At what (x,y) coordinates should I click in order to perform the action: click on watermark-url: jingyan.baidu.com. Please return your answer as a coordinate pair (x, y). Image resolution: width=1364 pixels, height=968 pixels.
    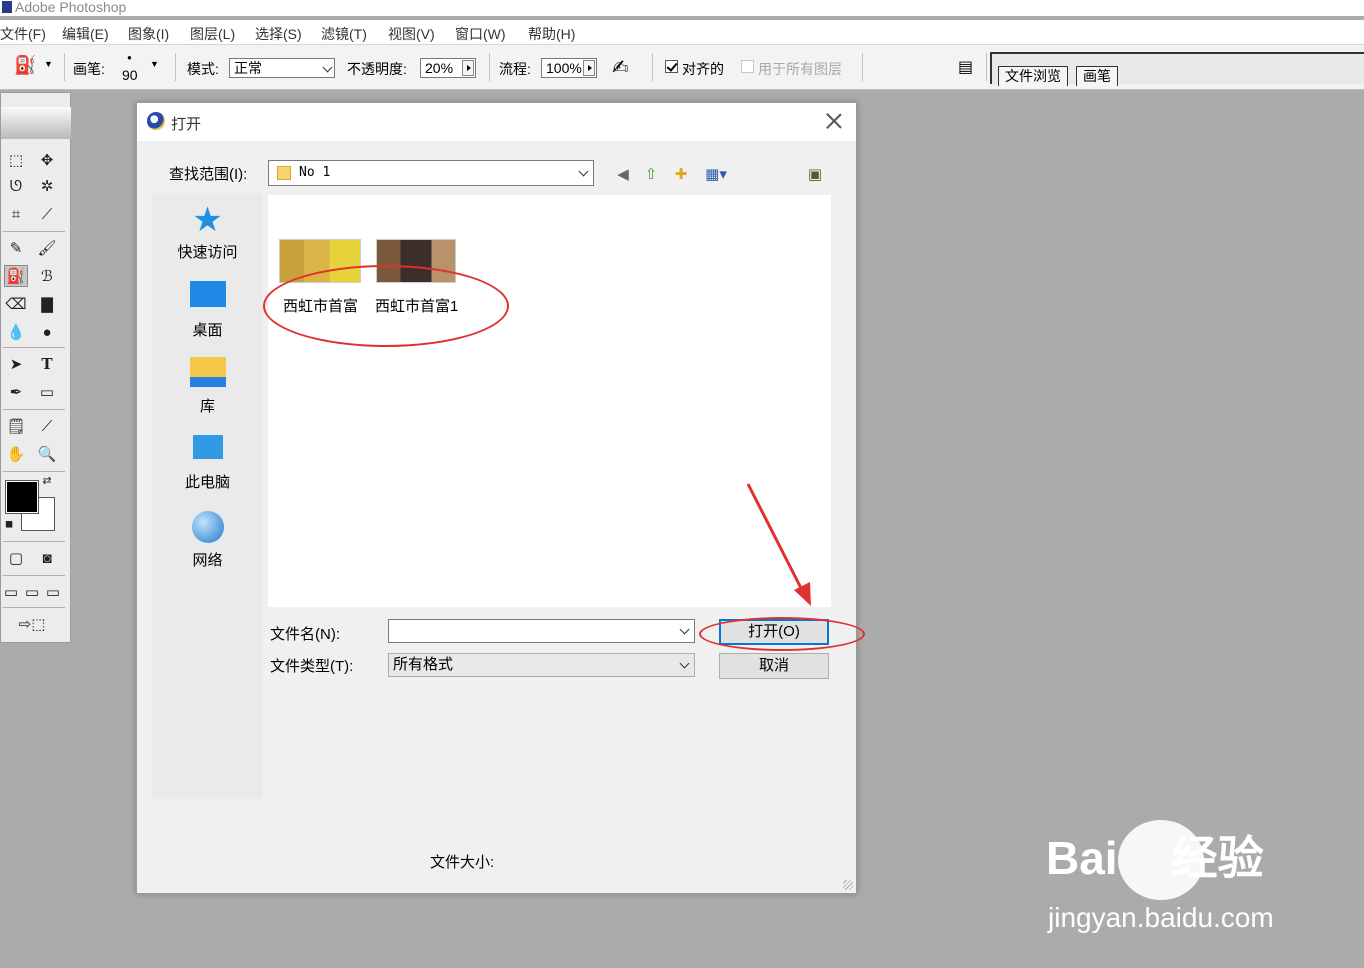
    Looking at the image, I should click on (1161, 917).